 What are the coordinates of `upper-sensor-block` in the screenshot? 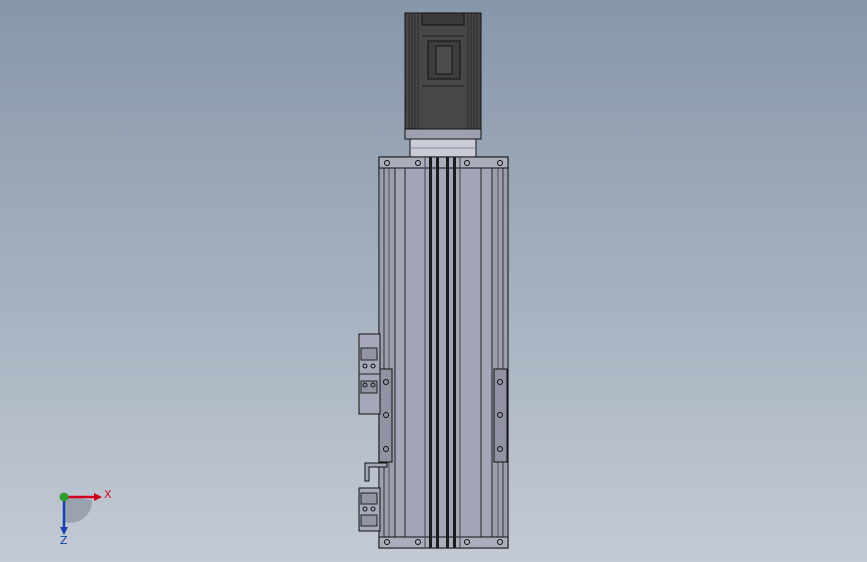 It's located at (369, 374).